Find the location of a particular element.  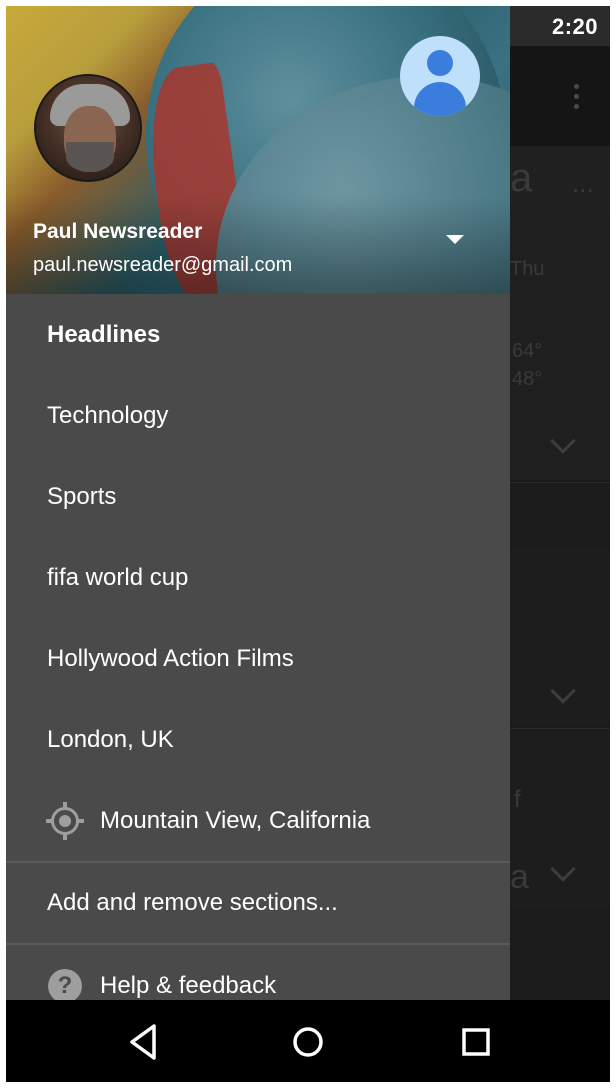

drawer-item-label: Hollywood Action Films is located at coordinates (170, 658).